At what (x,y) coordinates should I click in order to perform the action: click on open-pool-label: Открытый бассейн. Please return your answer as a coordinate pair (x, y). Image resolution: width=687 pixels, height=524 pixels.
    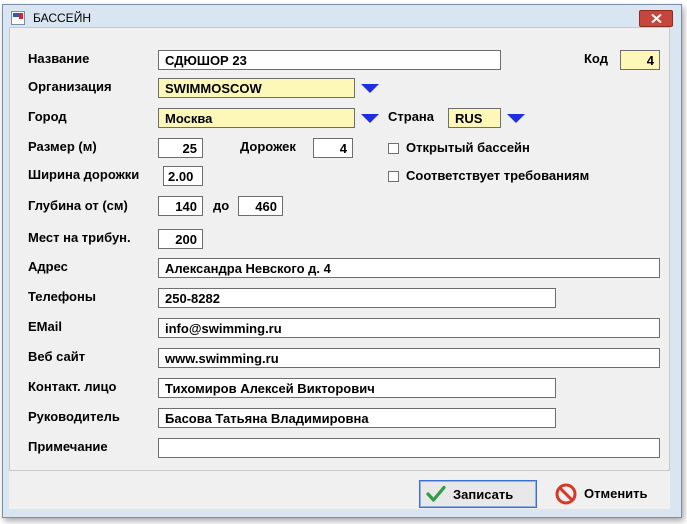
    Looking at the image, I should click on (468, 147).